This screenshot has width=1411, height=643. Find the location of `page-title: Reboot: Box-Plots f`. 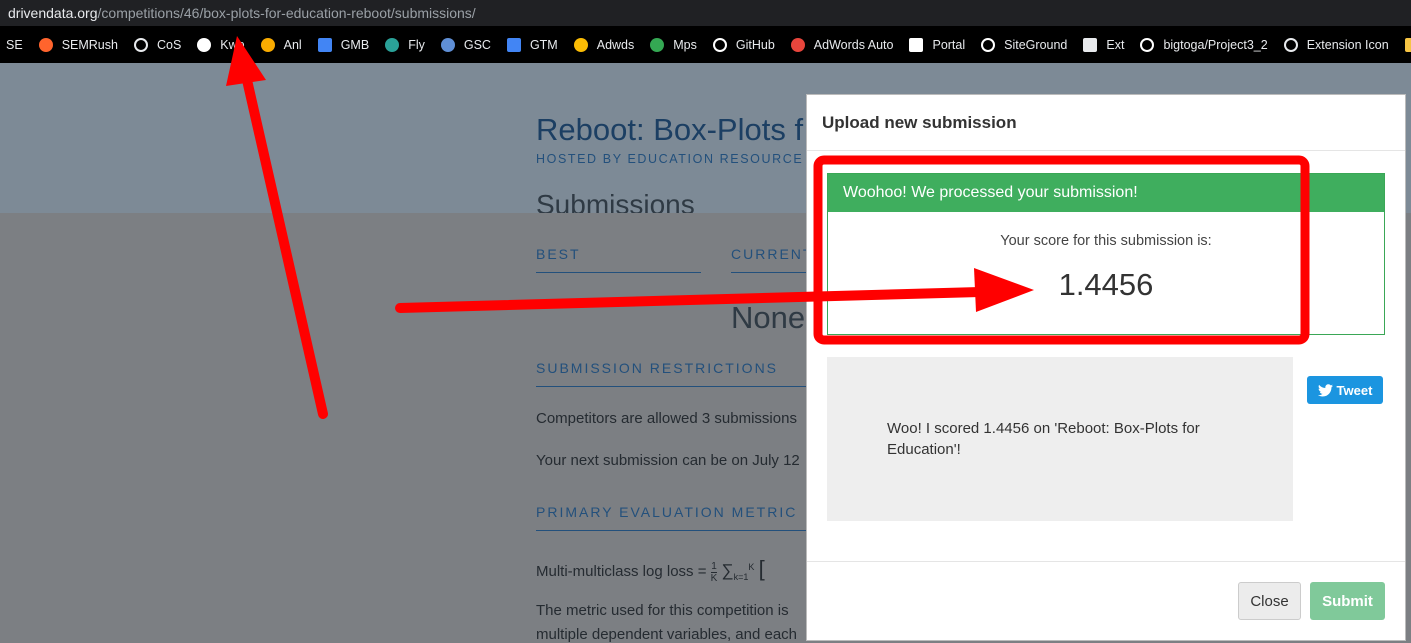

page-title: Reboot: Box-Plots f is located at coordinates (670, 129).